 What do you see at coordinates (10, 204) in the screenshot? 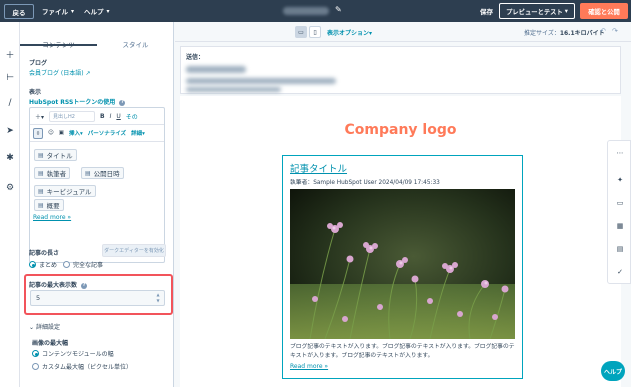
I see `left-icon-rail: ＋ ⊢ ∕ ➤ ✱ ⚙` at bounding box center [10, 204].